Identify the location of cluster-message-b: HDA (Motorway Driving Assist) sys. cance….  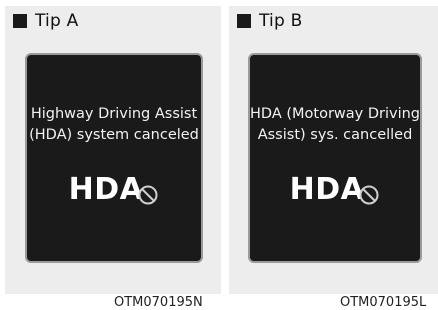
(335, 125).